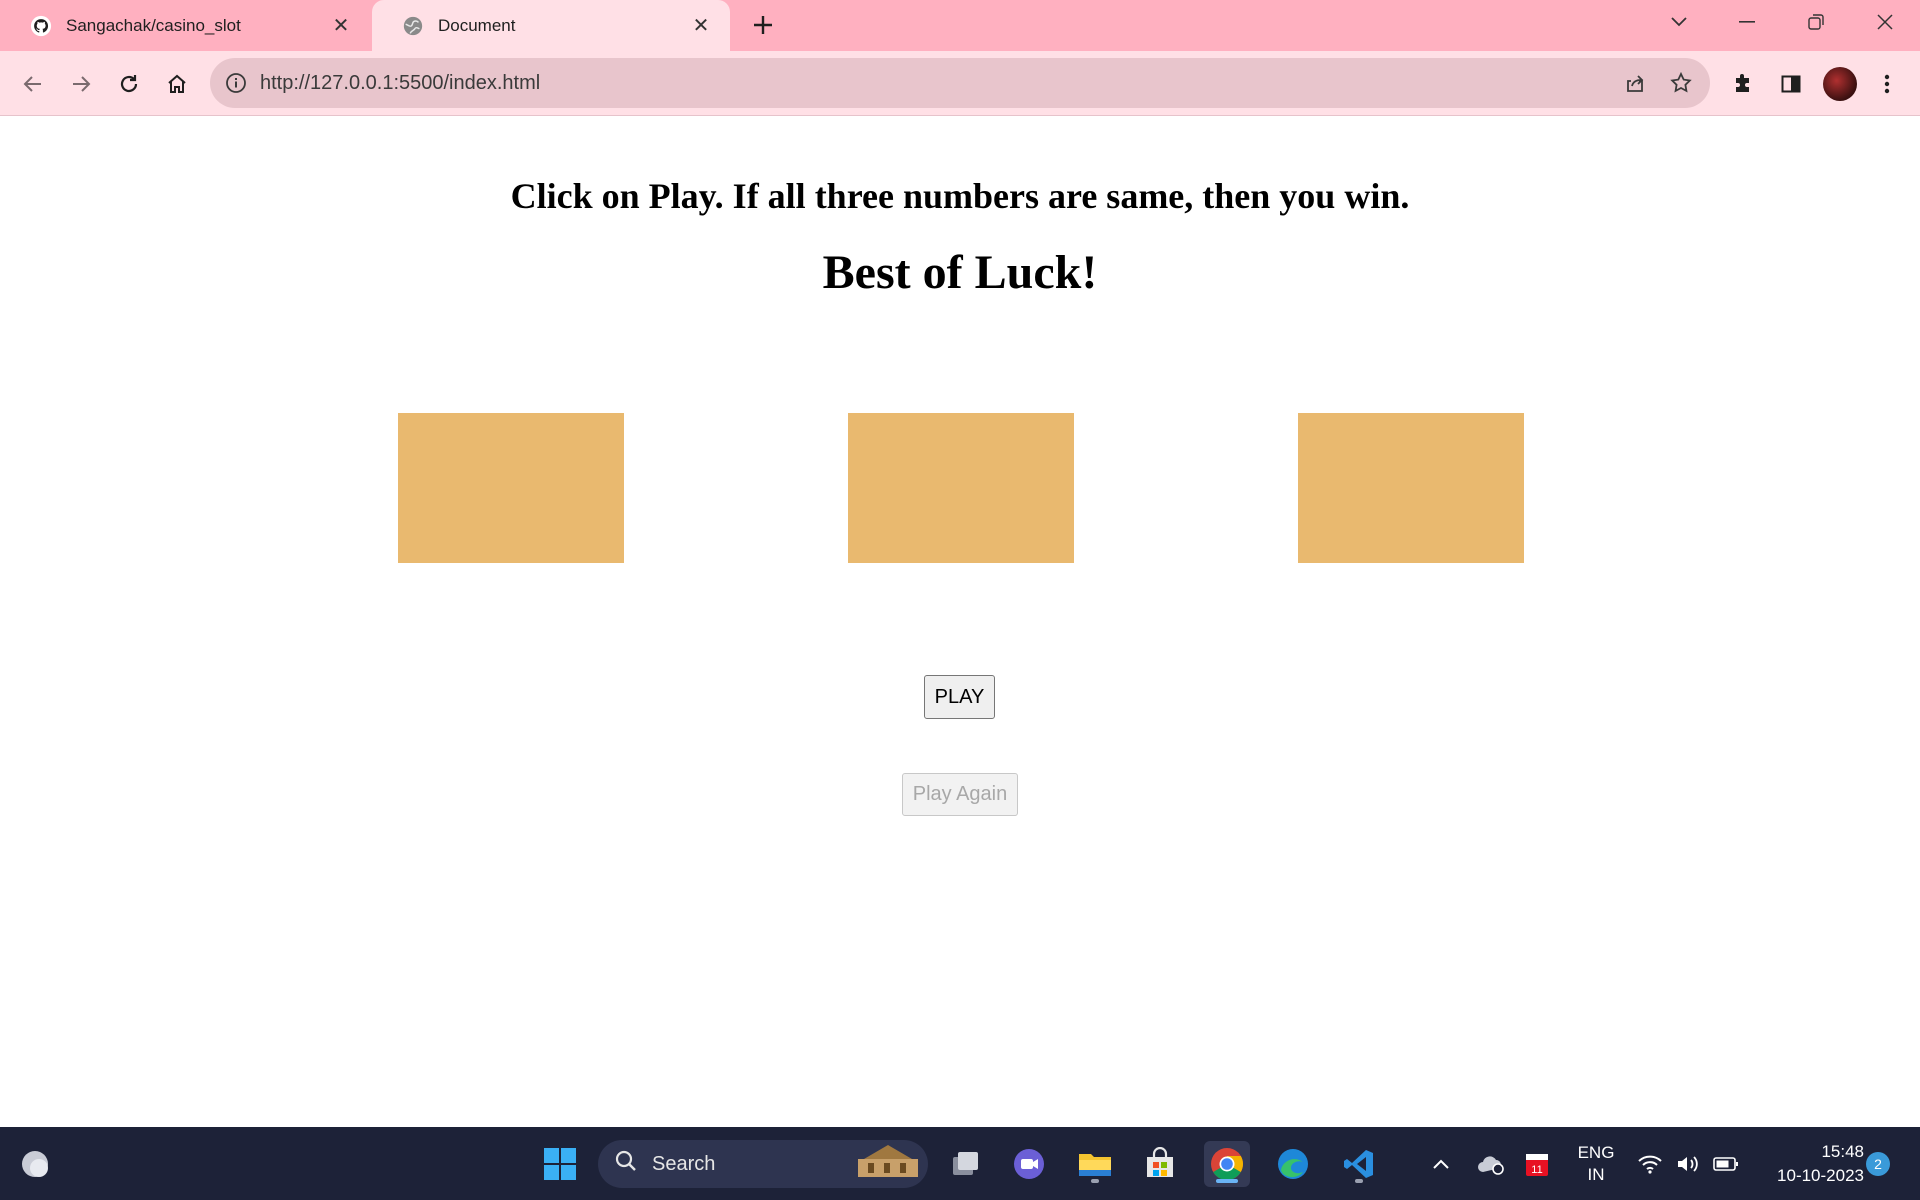  Describe the element at coordinates (1293, 1164) in the screenshot. I see `edge-icon` at that location.